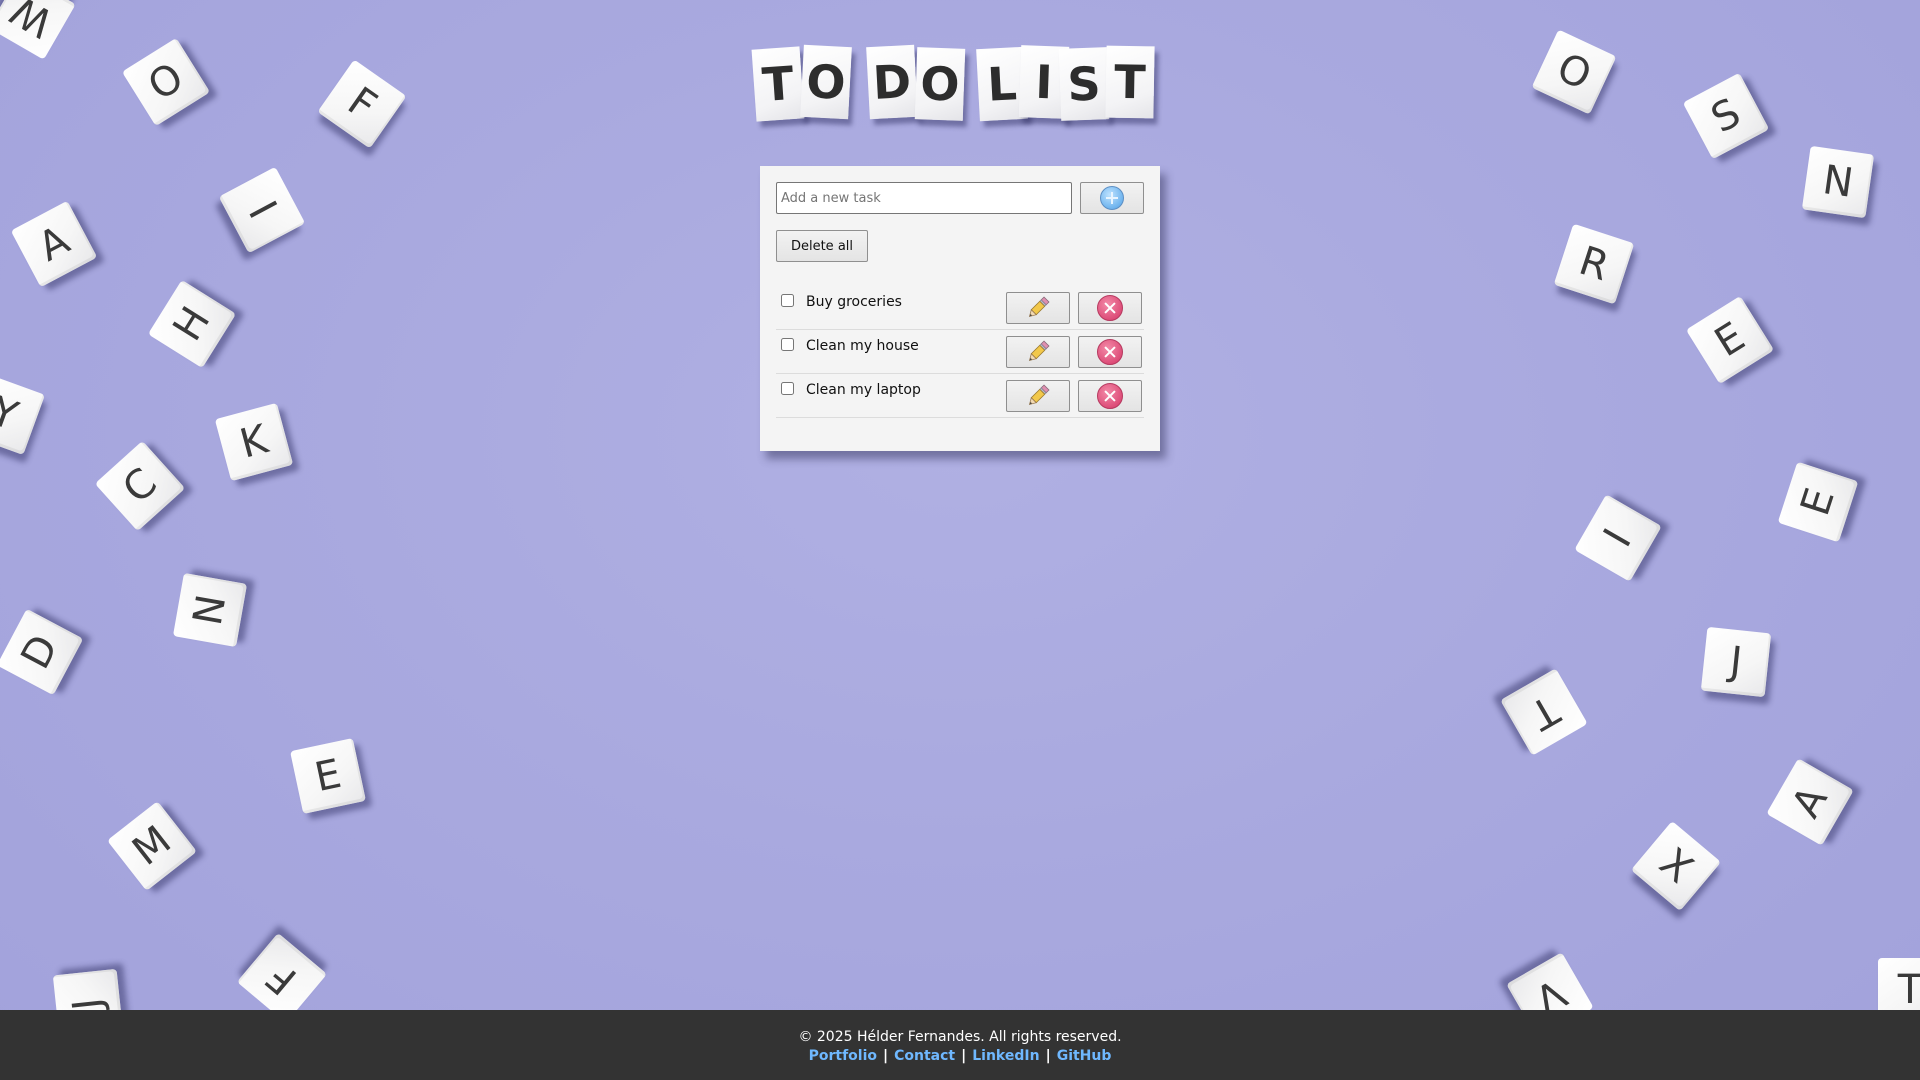 The image size is (1920, 1080). Describe the element at coordinates (822, 246) in the screenshot. I see `delete-all-button: Delete all` at that location.